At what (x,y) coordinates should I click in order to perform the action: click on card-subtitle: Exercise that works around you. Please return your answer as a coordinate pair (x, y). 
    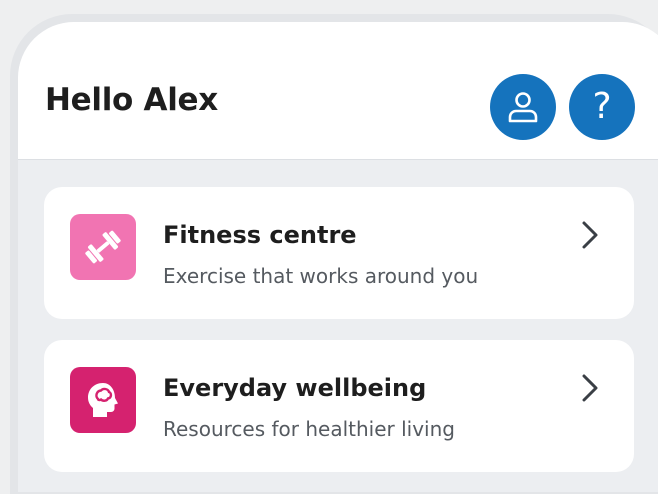
    Looking at the image, I should click on (321, 276).